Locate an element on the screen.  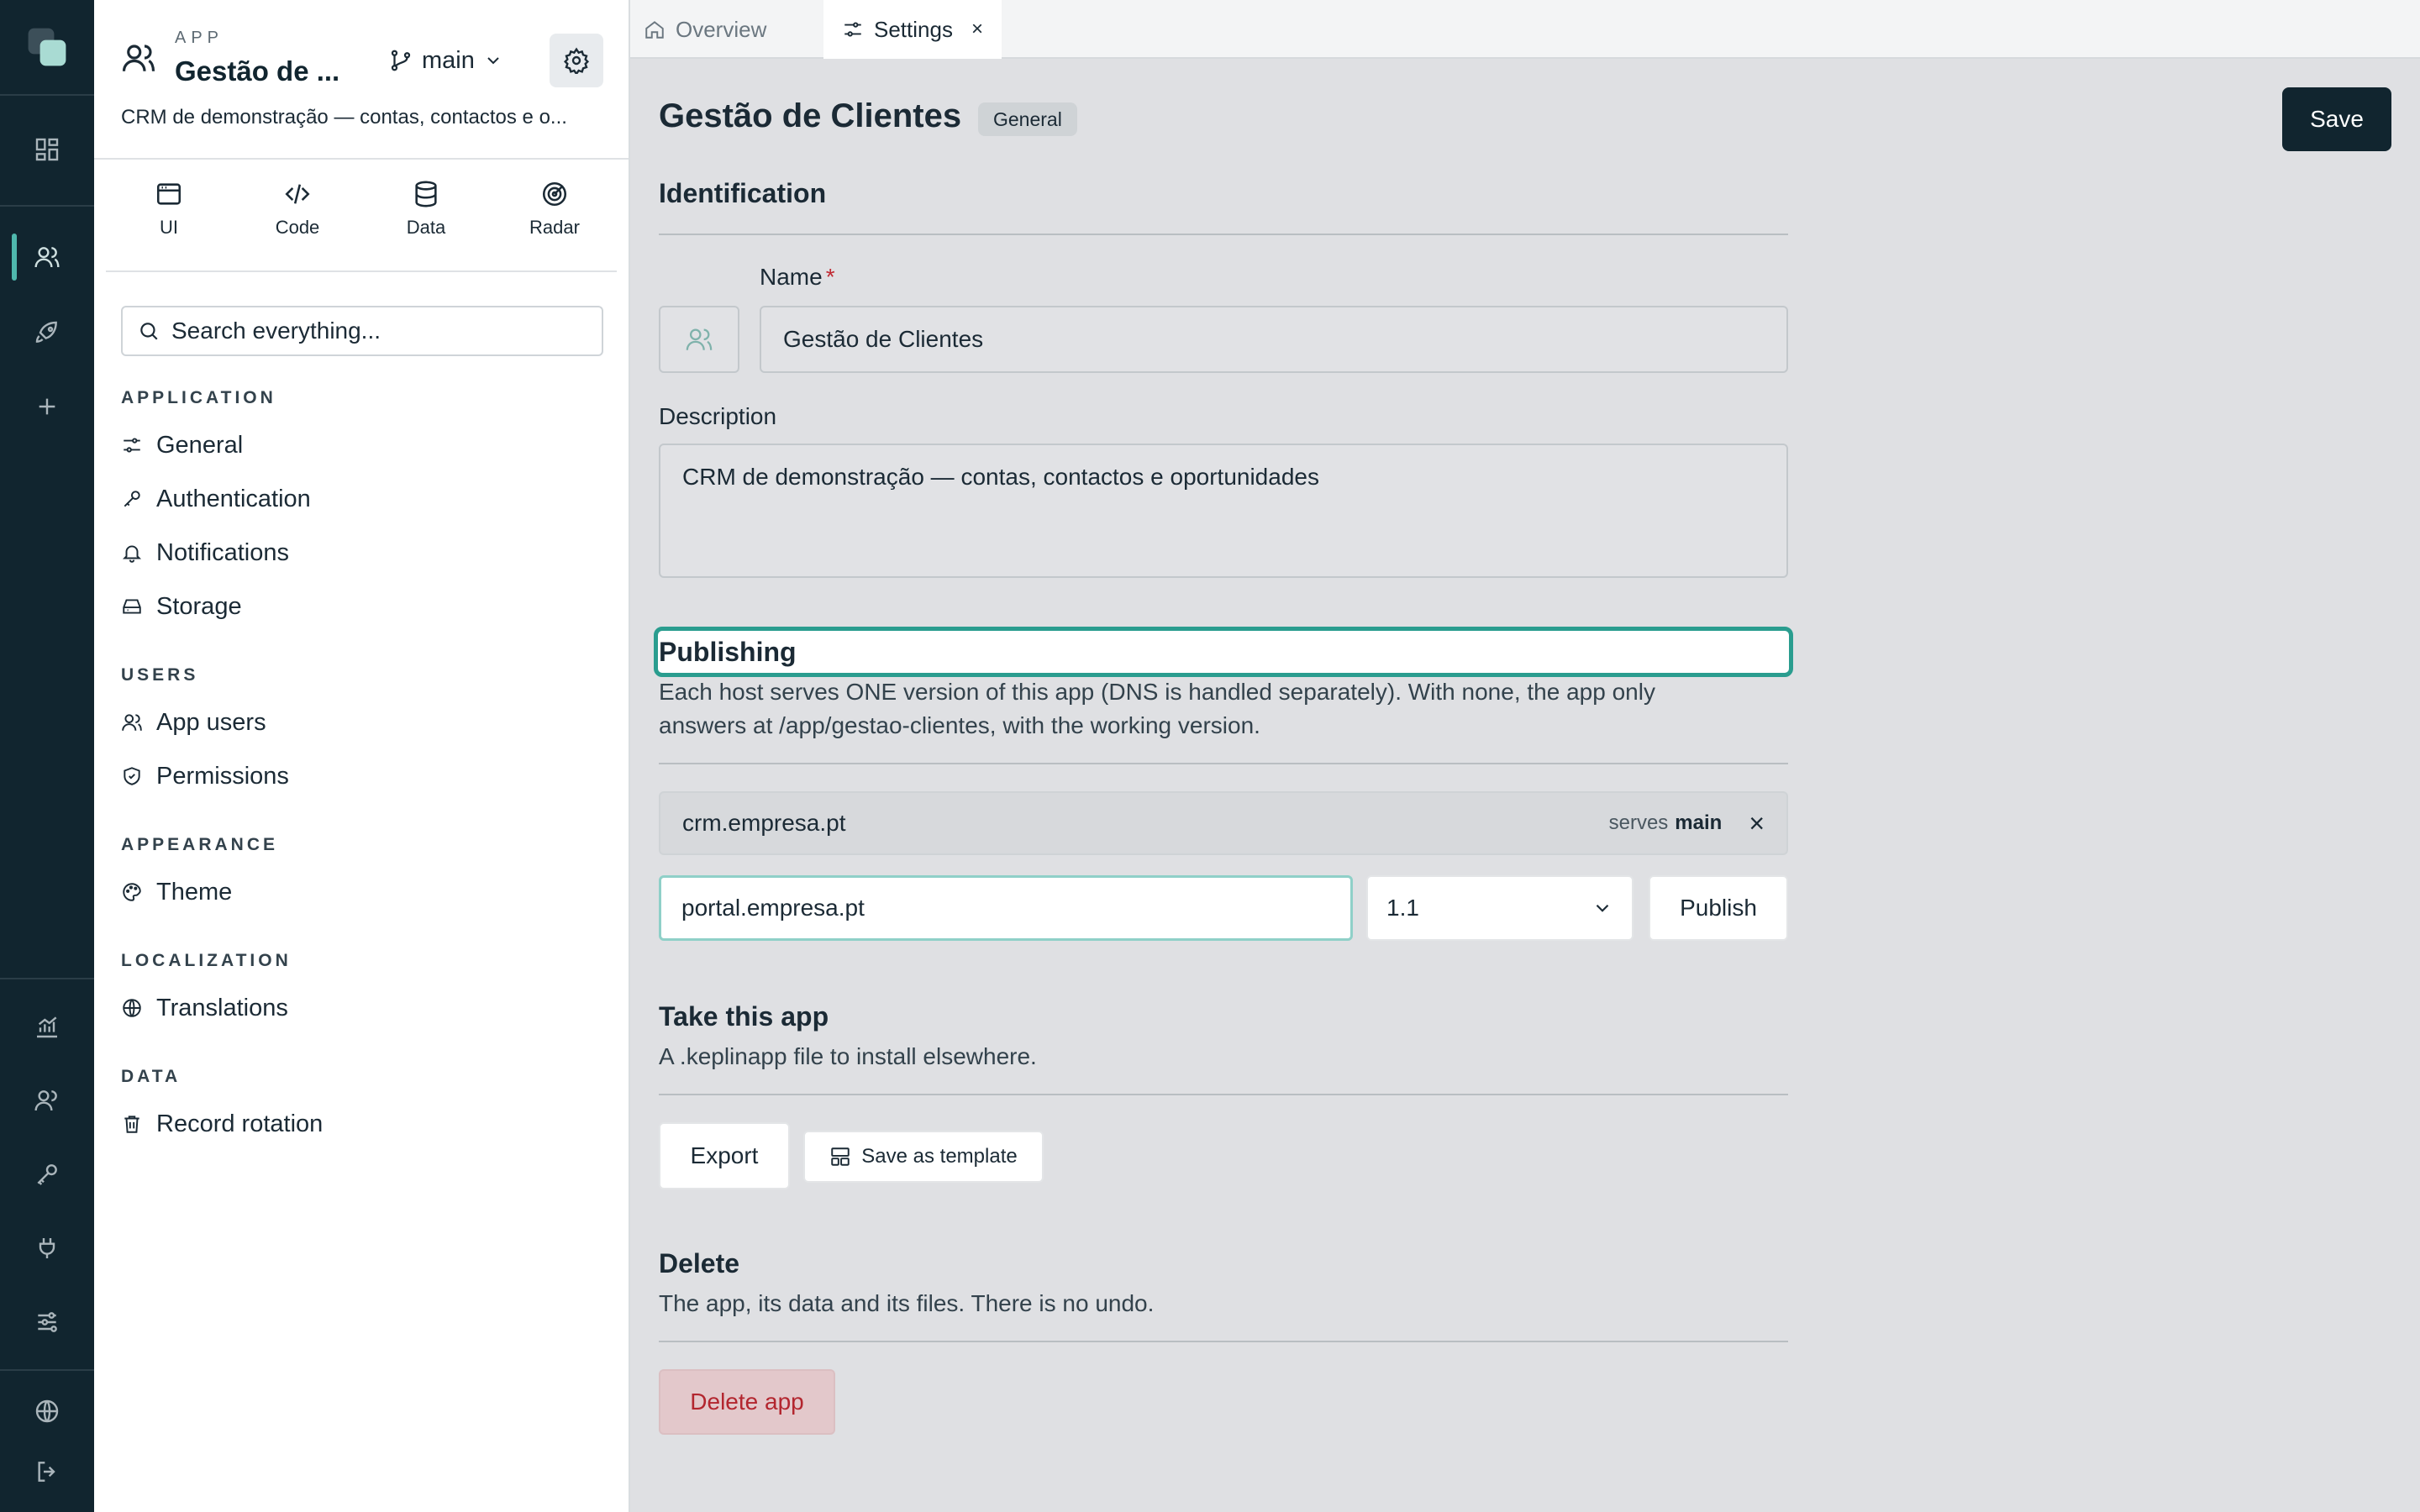
sidebar-item-label: Storage is located at coordinates (199, 606).